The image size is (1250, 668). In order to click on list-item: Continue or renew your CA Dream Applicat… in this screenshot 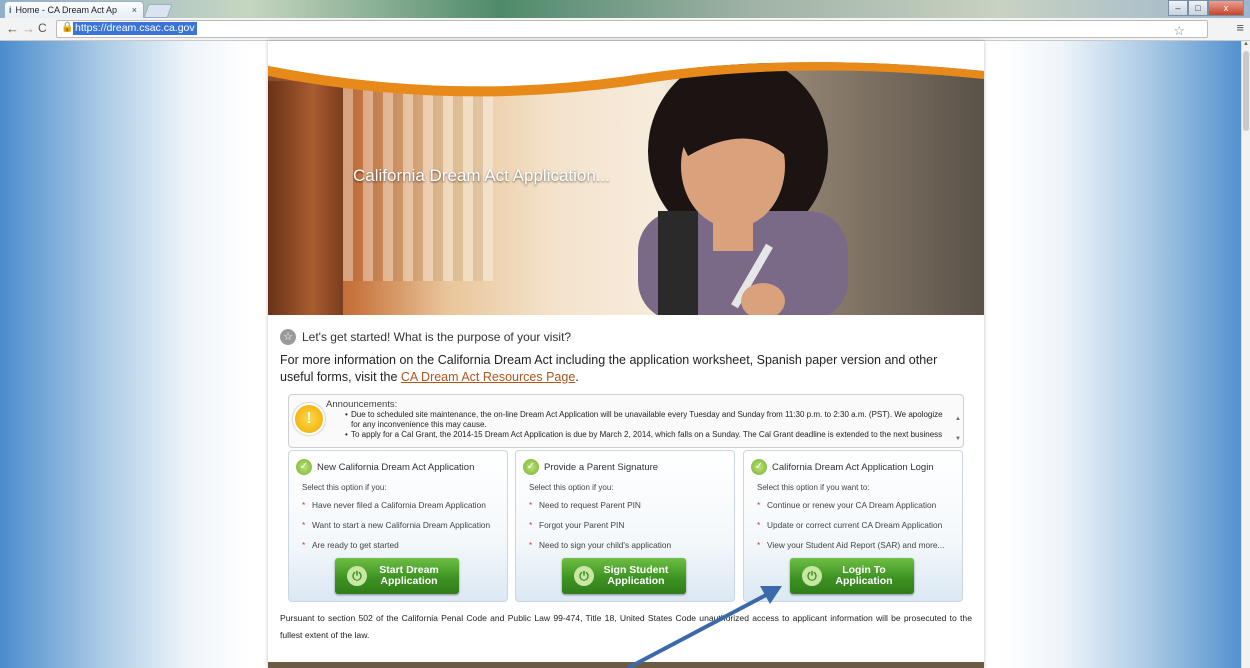, I will do `click(850, 510)`.